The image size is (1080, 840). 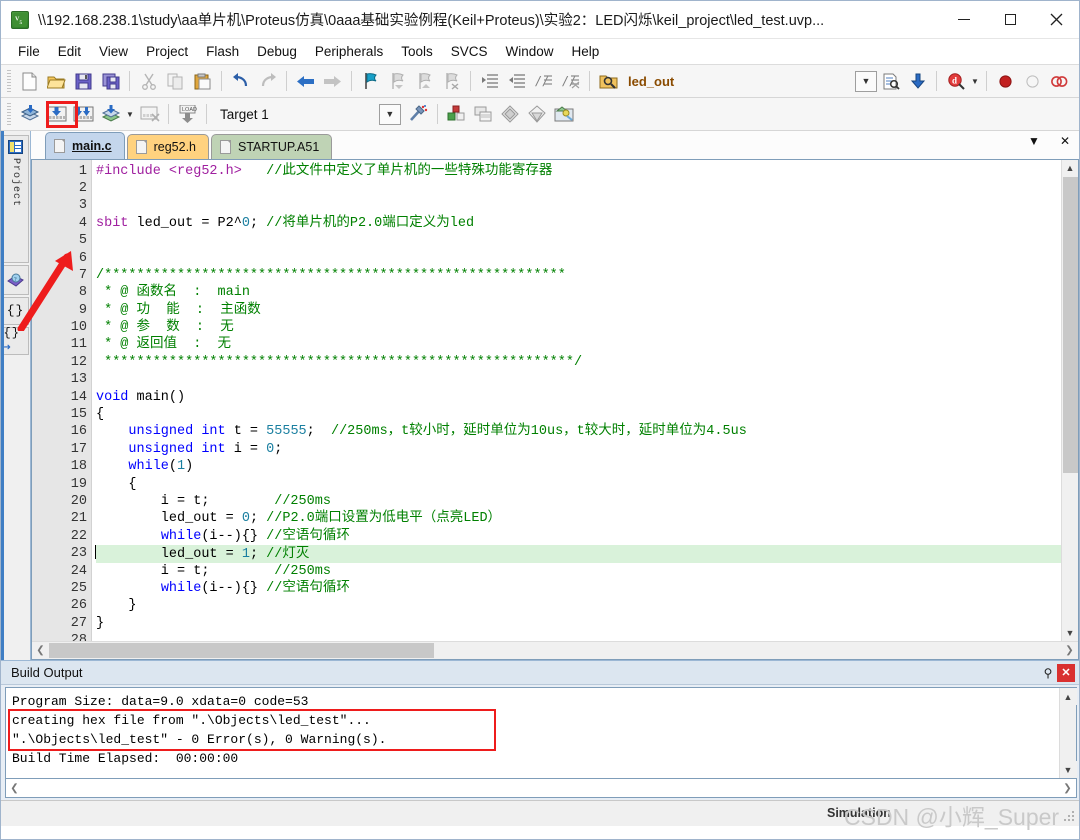 I want to click on code-line: led_out = 1; //灯灭, so click(x=578, y=554).